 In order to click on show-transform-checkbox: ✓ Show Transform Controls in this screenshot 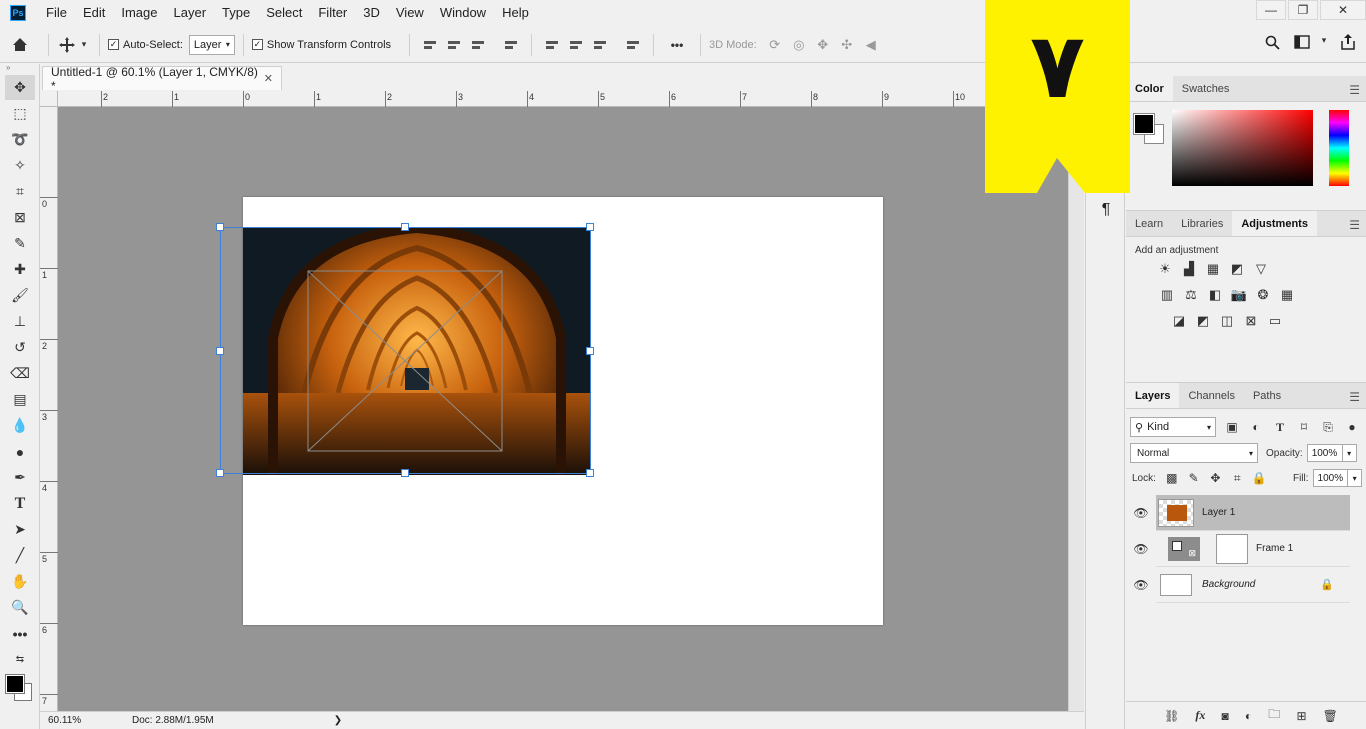, I will do `click(321, 45)`.